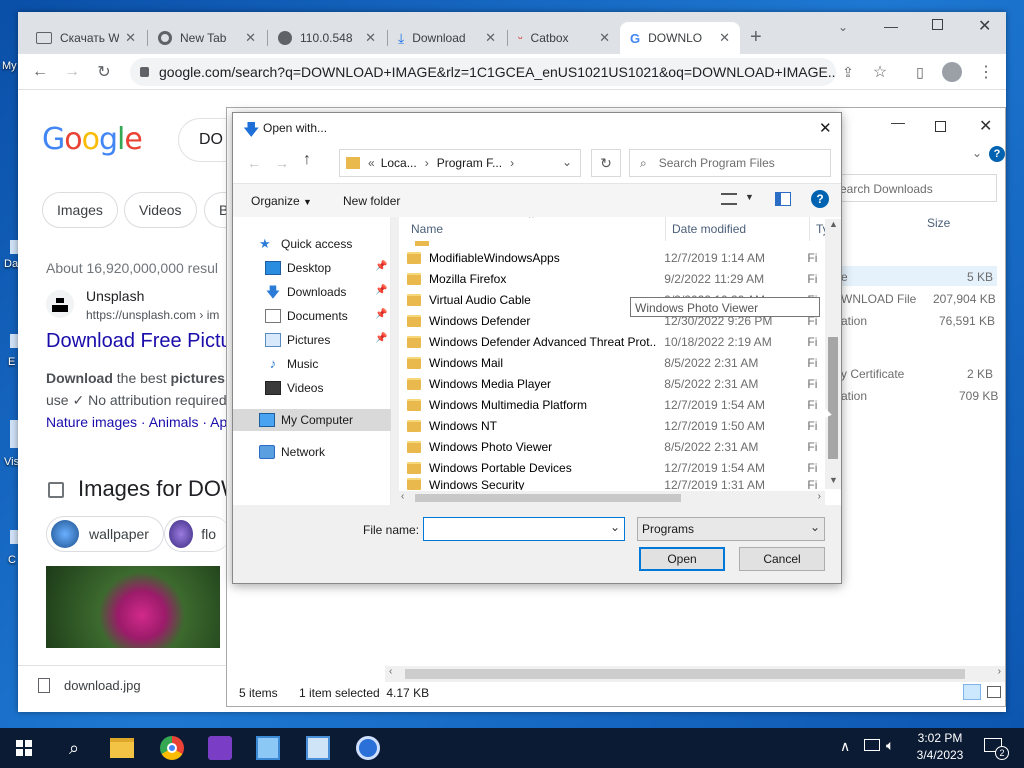  I want to click on desktop-icon-label: Da, so click(11, 264).